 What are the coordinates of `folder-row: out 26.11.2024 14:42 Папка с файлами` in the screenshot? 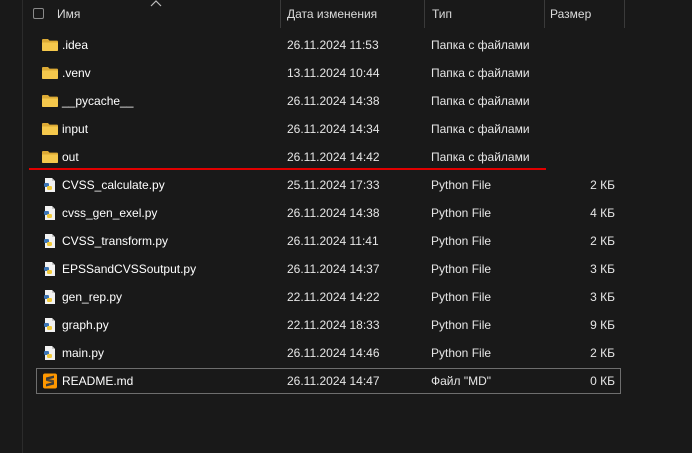 It's located at (346, 157).